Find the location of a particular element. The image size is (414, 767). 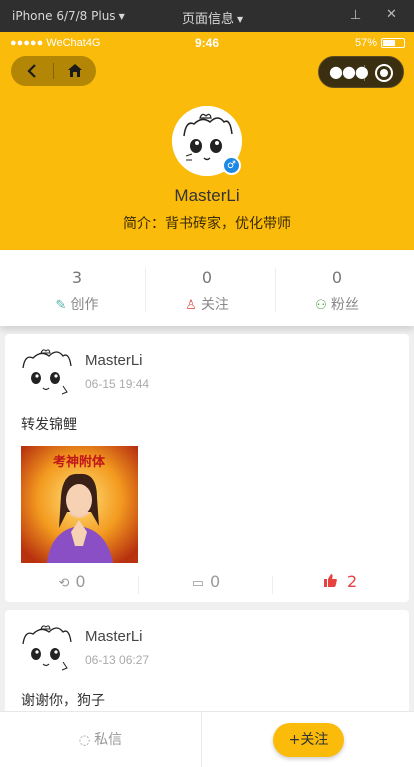

following-label: 关注 is located at coordinates (214, 305).